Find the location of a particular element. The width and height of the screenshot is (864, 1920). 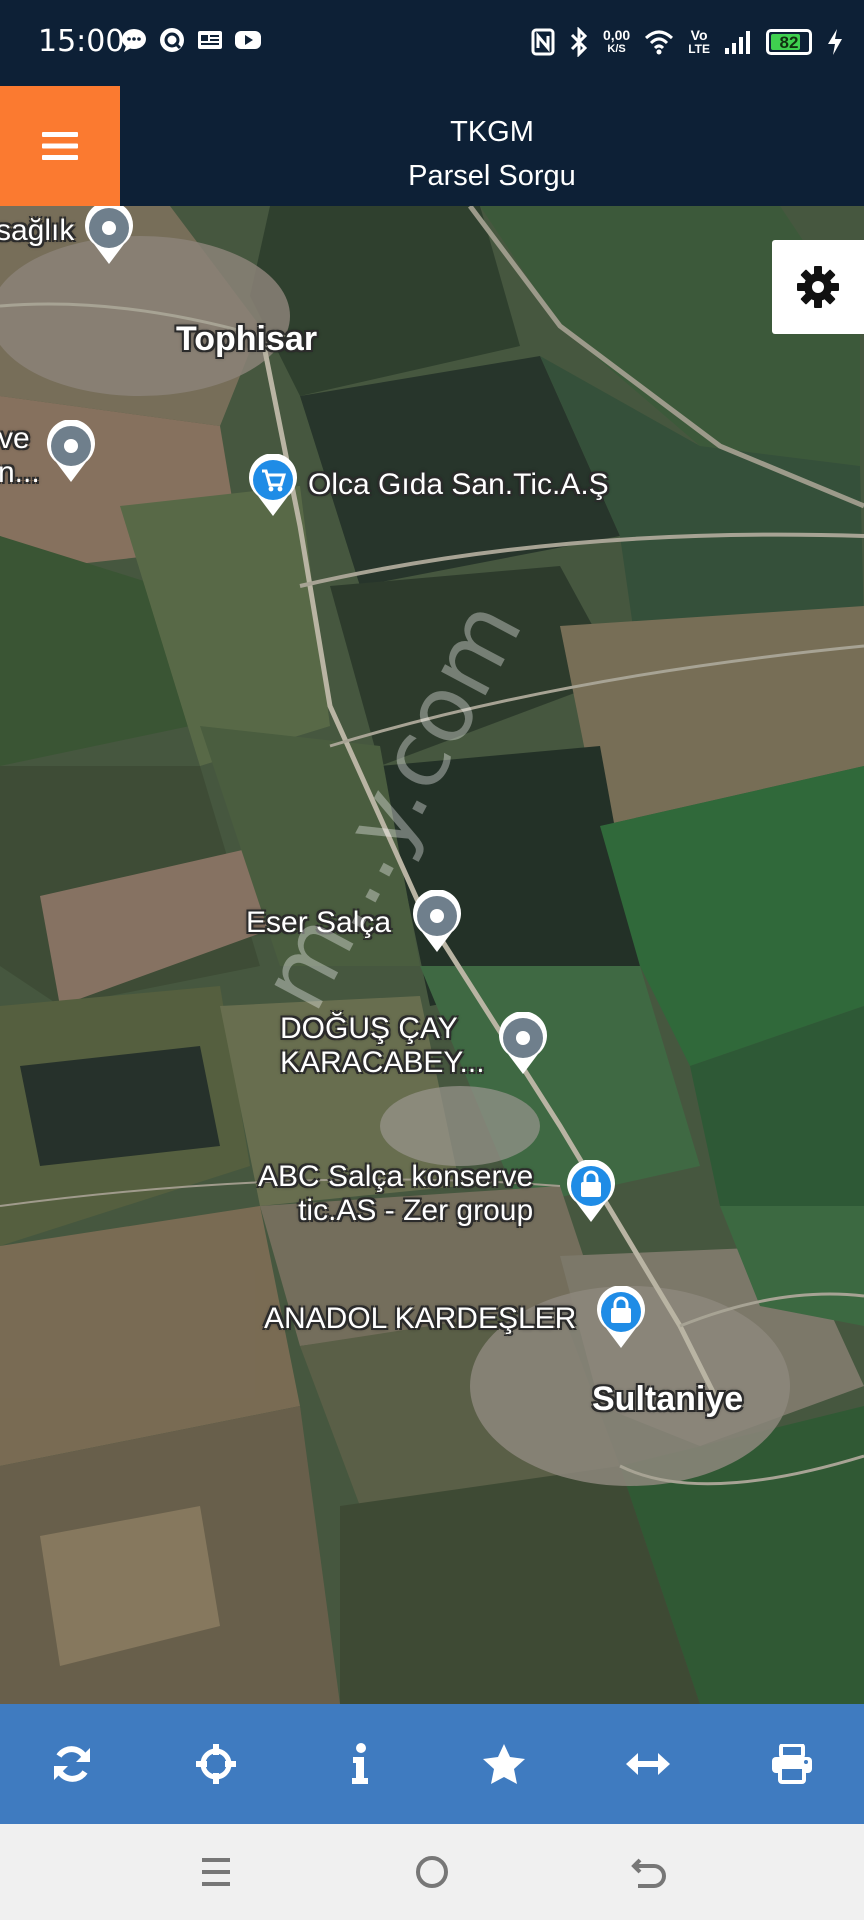

home-icon is located at coordinates (432, 1872).